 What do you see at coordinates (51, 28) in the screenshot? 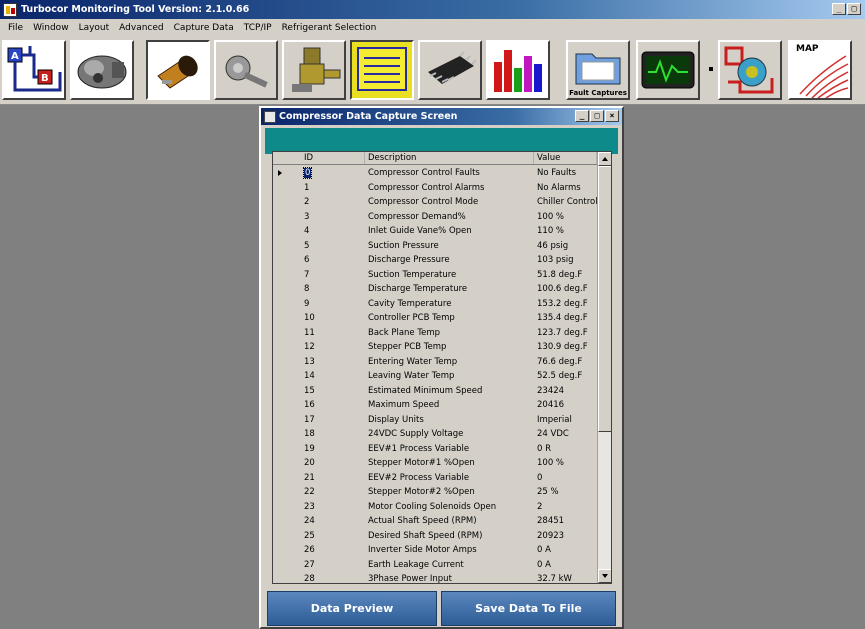
I see `menu-window: Window` at bounding box center [51, 28].